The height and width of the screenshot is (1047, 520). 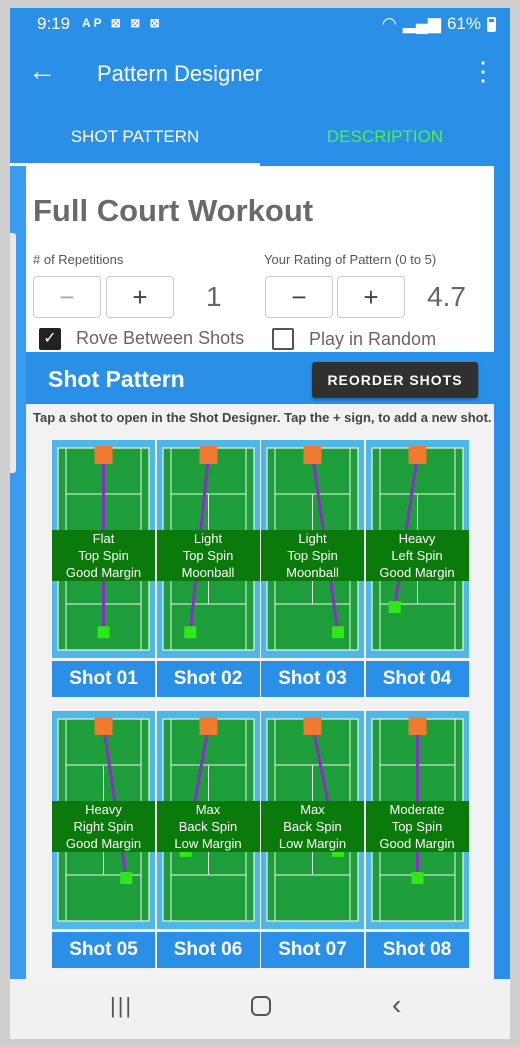 What do you see at coordinates (299, 297) in the screenshot?
I see `rating-decrement-button: −` at bounding box center [299, 297].